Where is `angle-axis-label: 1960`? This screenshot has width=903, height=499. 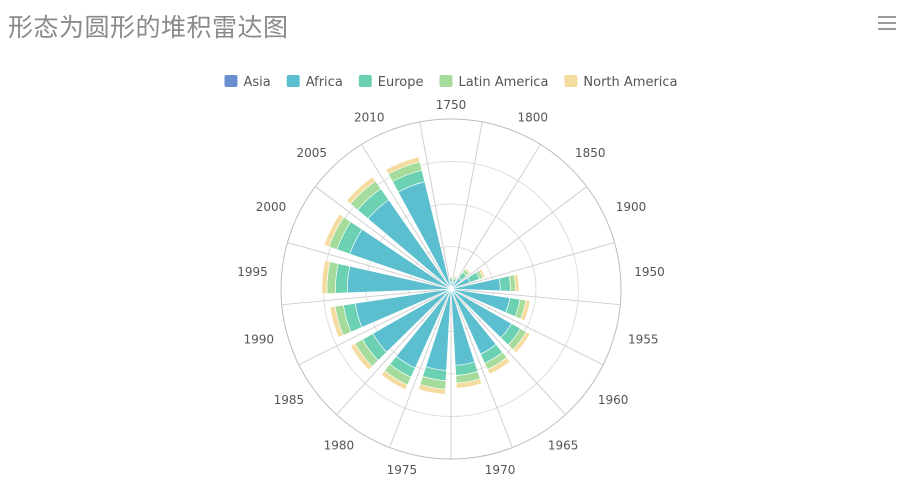 angle-axis-label: 1960 is located at coordinates (613, 400).